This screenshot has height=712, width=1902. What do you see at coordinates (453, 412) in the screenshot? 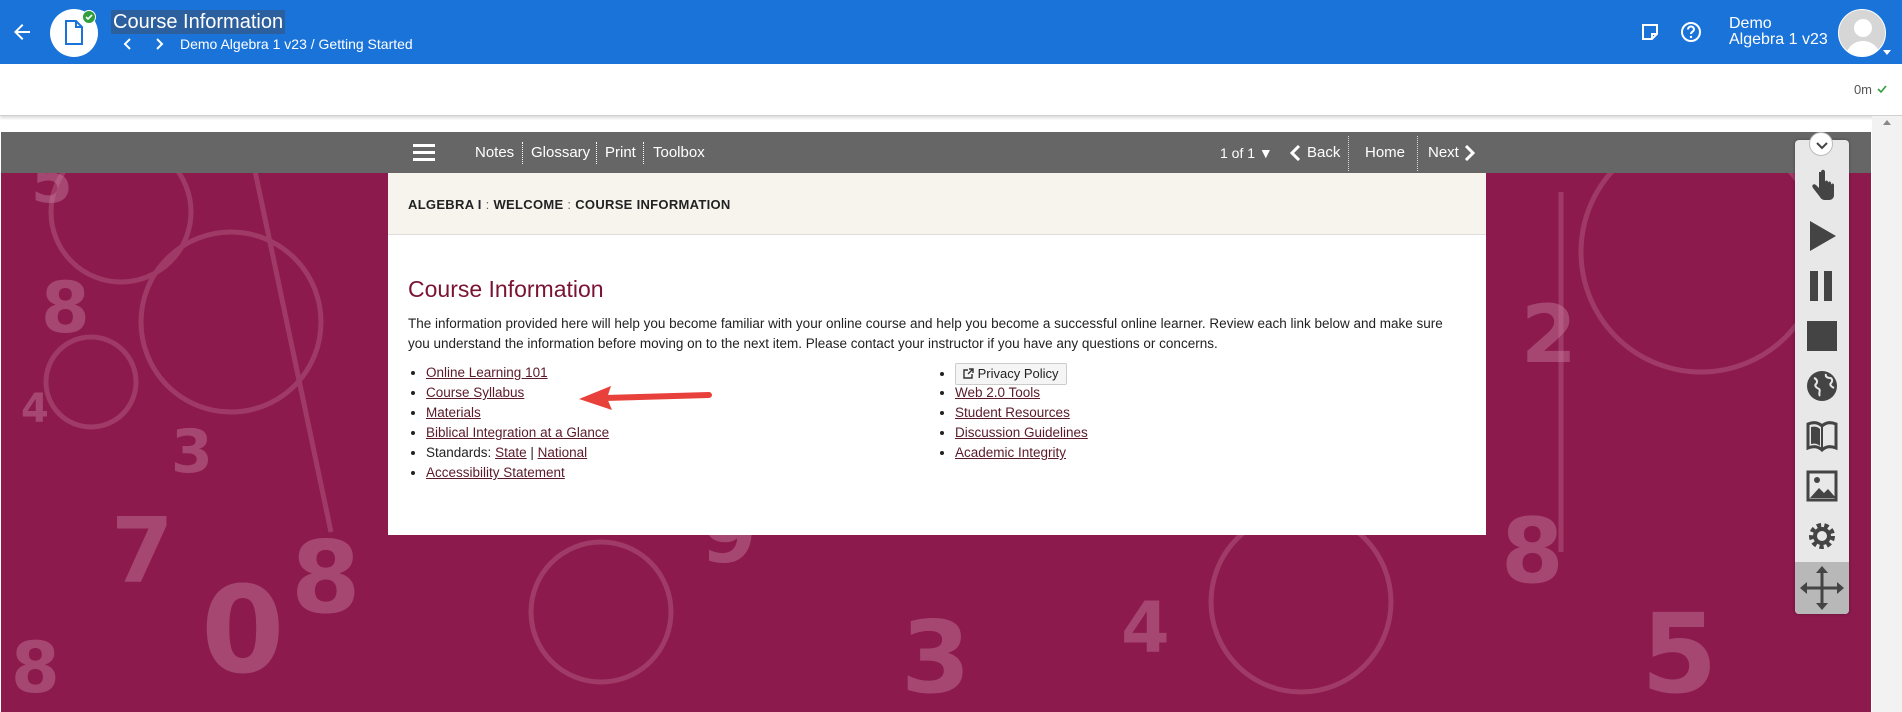
I see `materials-link: Materials` at bounding box center [453, 412].